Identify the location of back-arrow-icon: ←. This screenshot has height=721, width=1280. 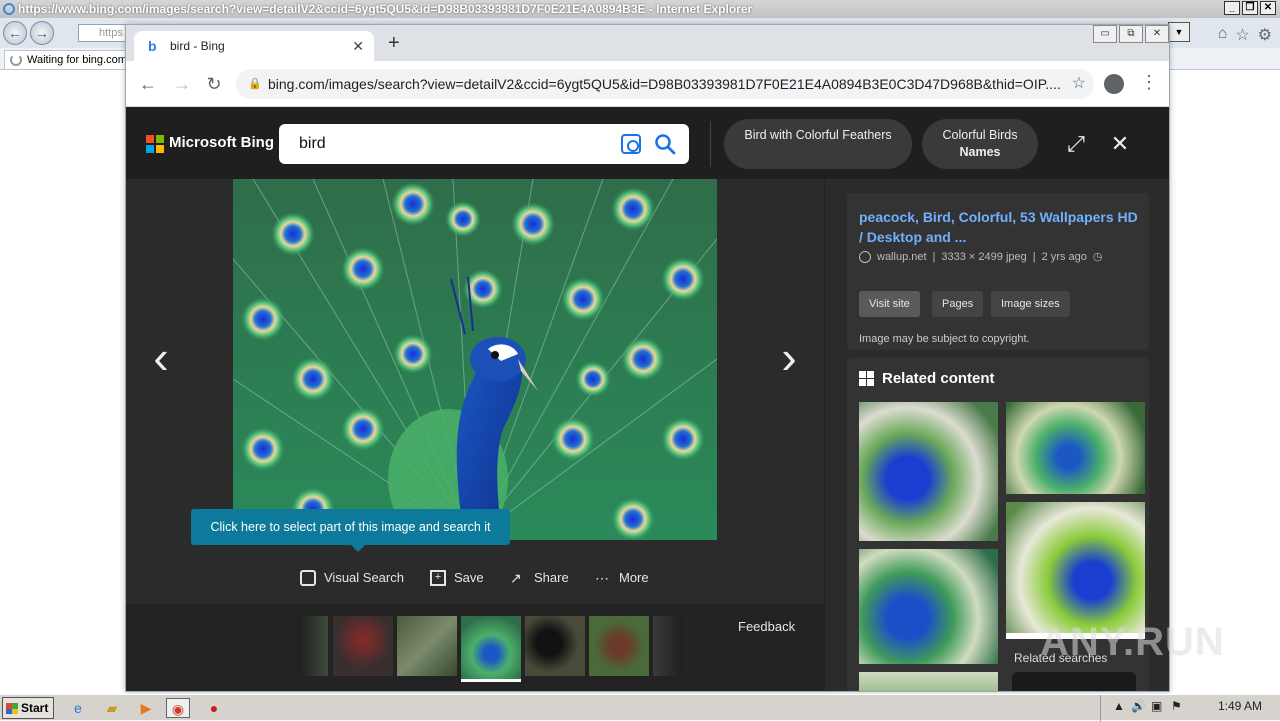
(148, 84).